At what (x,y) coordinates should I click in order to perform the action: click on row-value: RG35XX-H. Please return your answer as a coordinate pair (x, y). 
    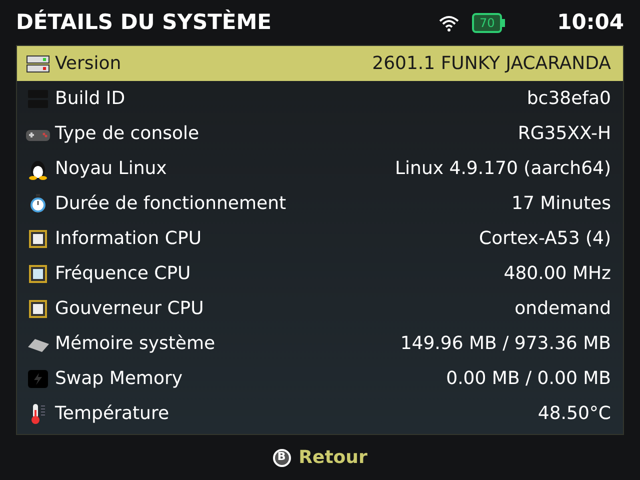
    Looking at the image, I should click on (564, 134).